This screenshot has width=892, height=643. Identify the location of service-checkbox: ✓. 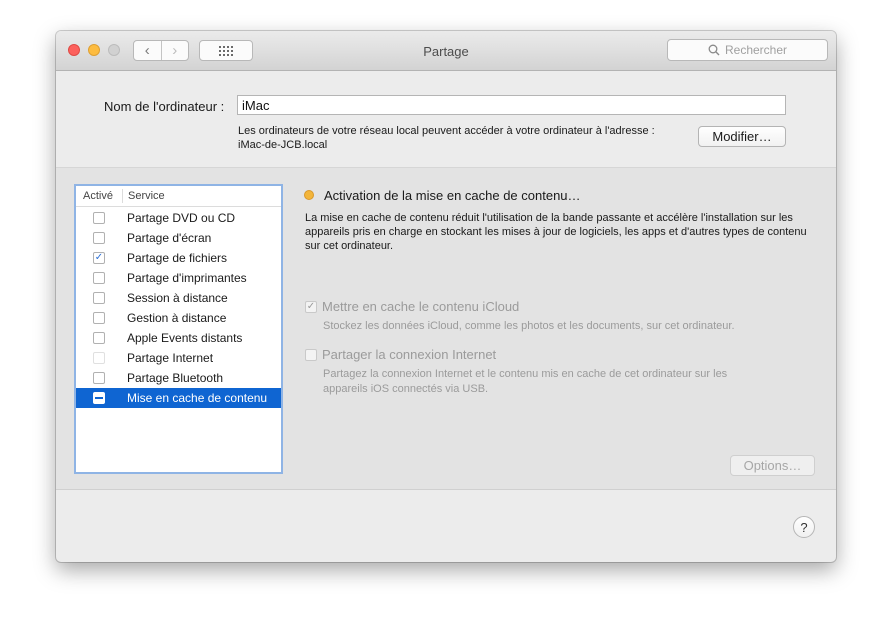
(99, 258).